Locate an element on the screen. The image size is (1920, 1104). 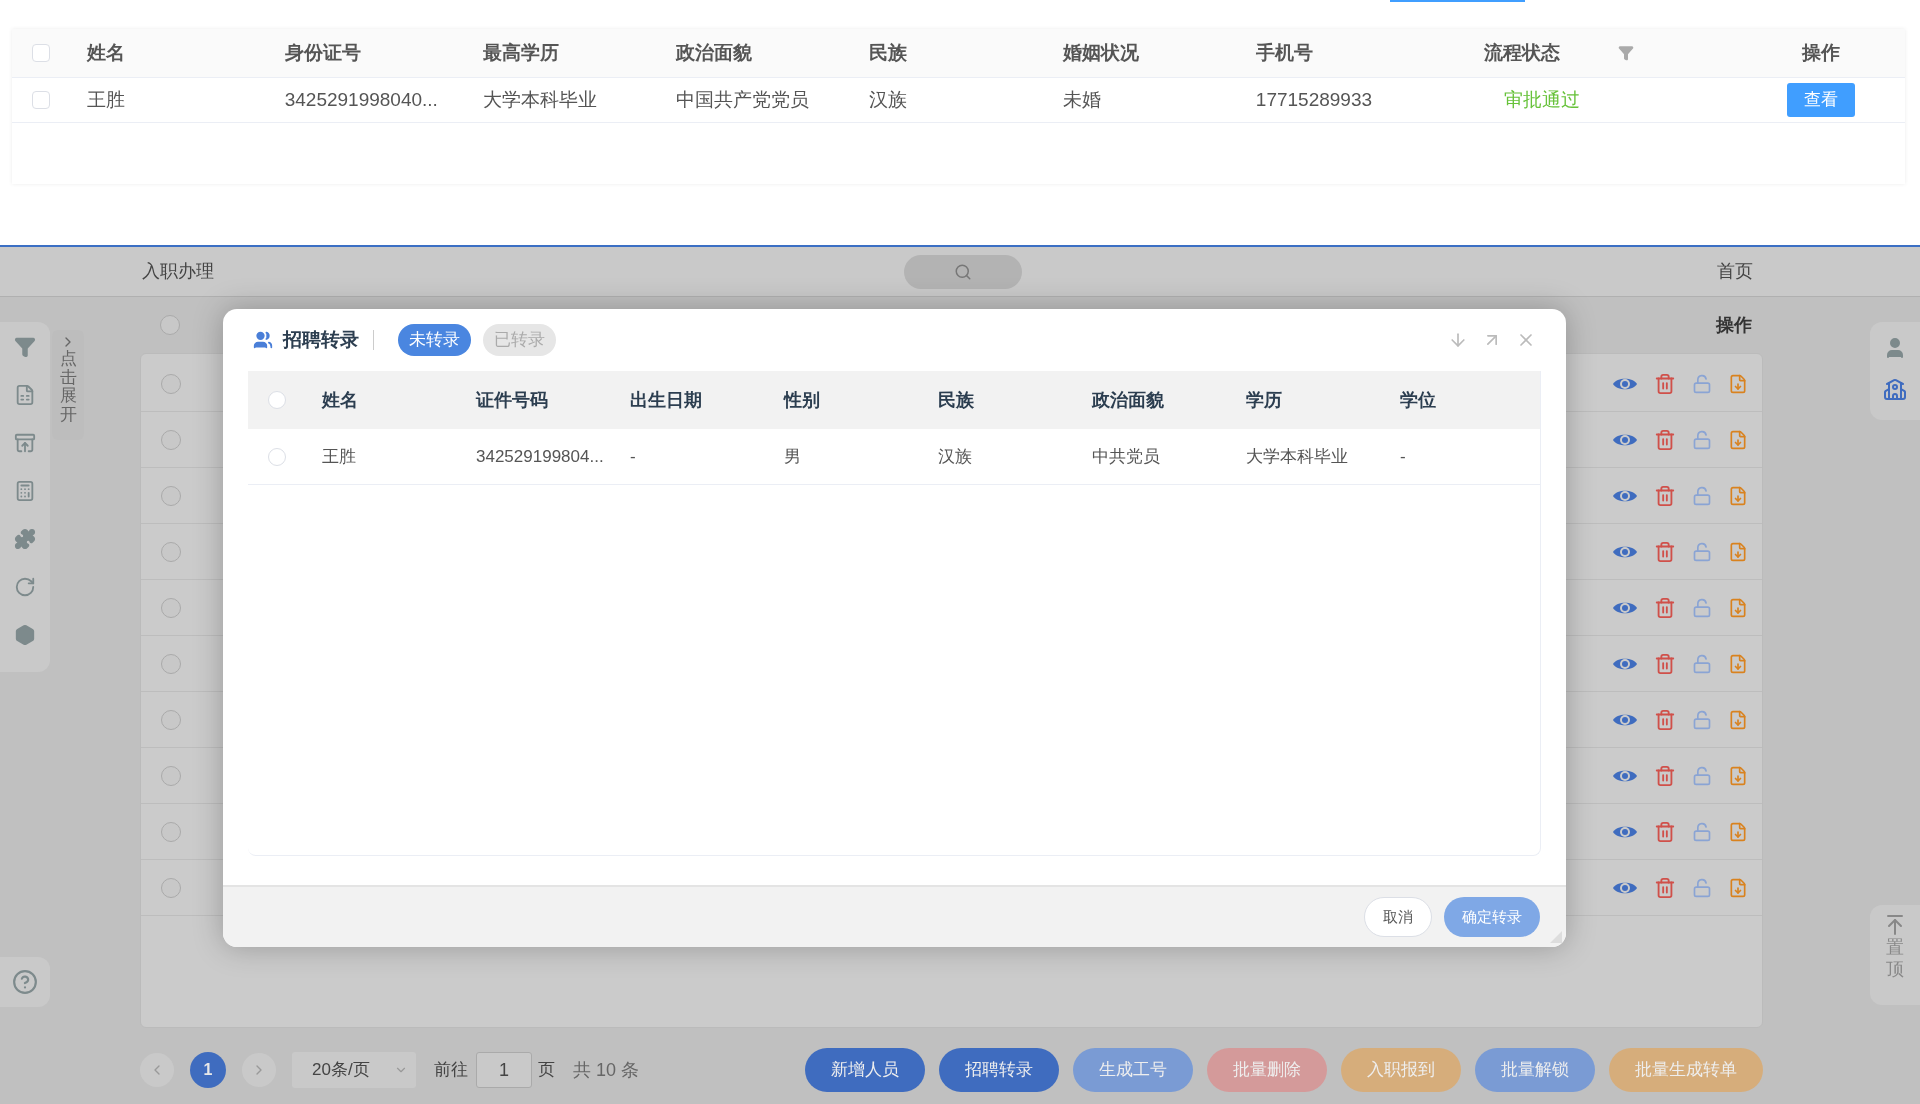
search-icon is located at coordinates (963, 271).